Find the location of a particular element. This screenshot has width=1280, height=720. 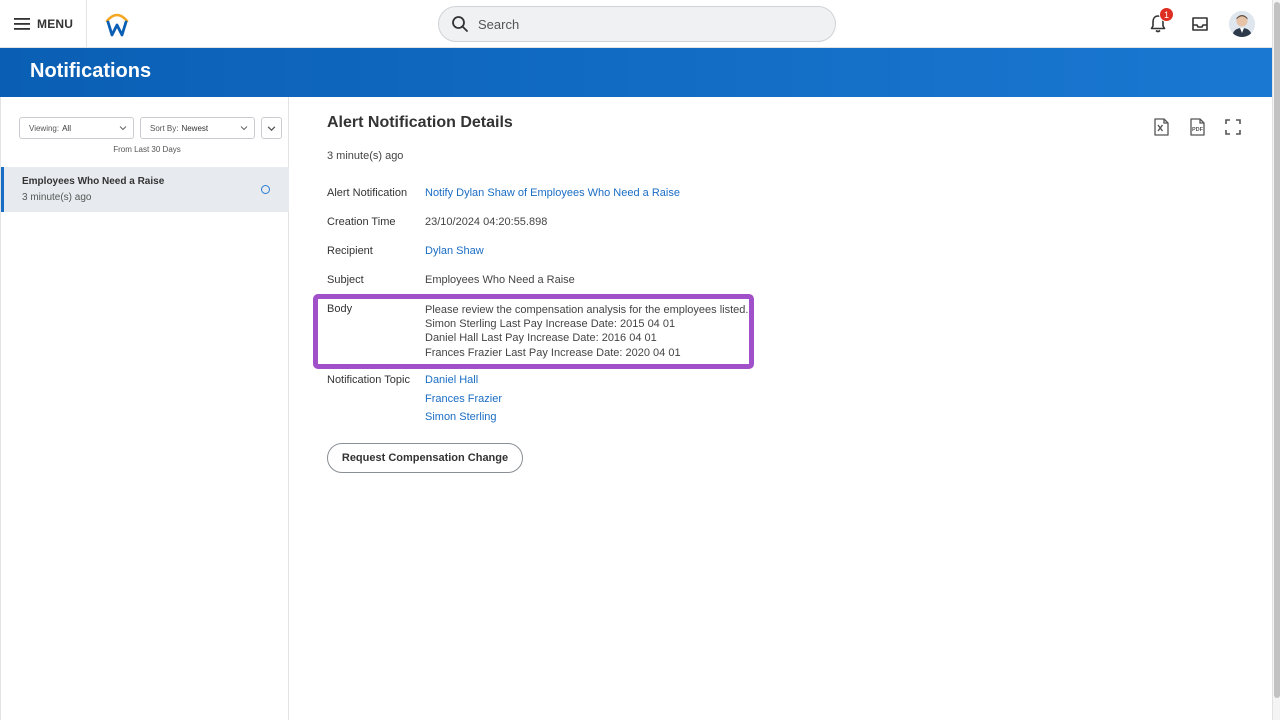

fullscreen-icon is located at coordinates (1233, 127).